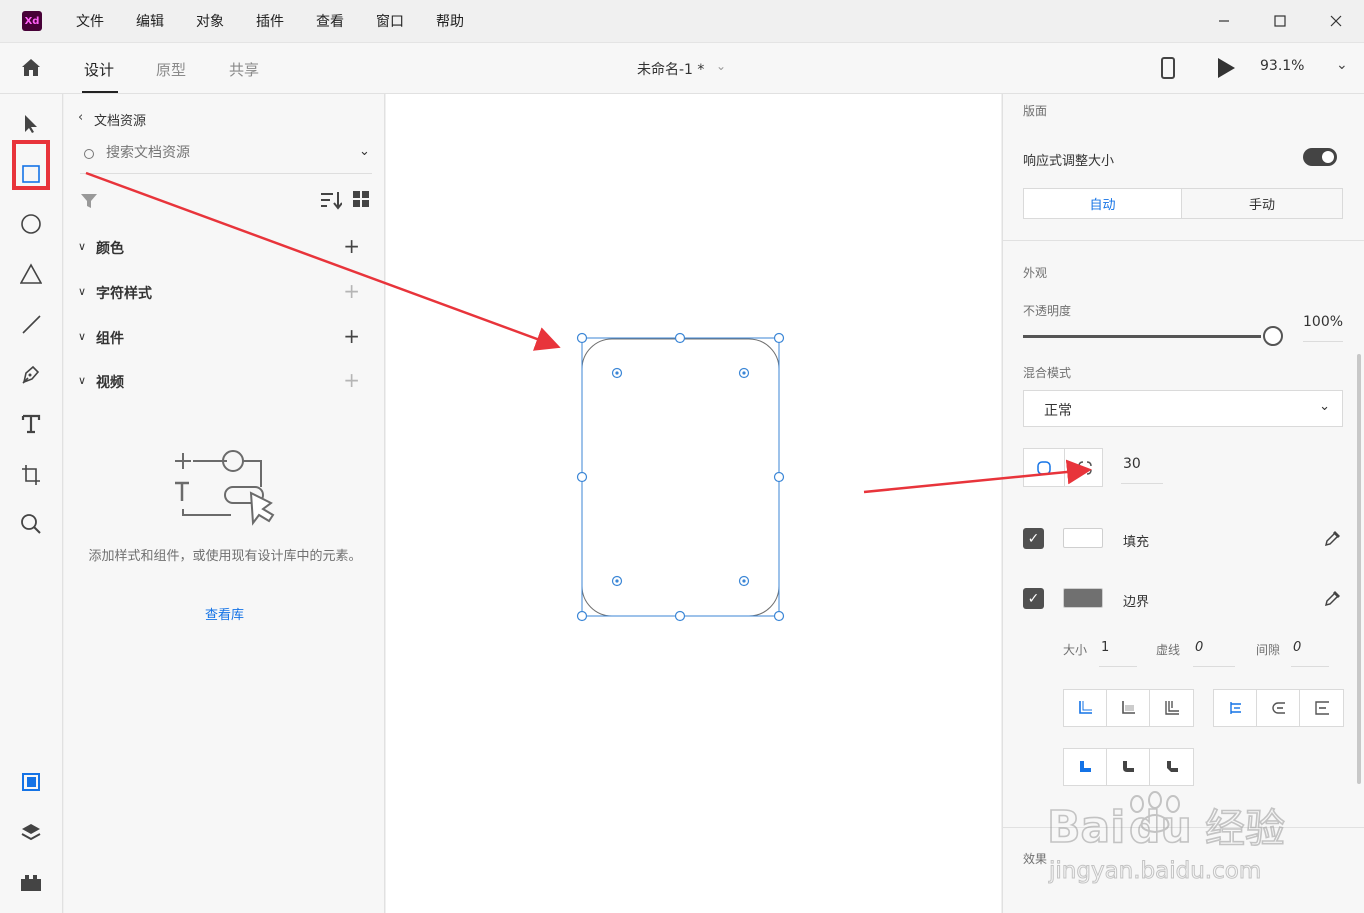  I want to click on menu-plugins: 插件, so click(270, 21).